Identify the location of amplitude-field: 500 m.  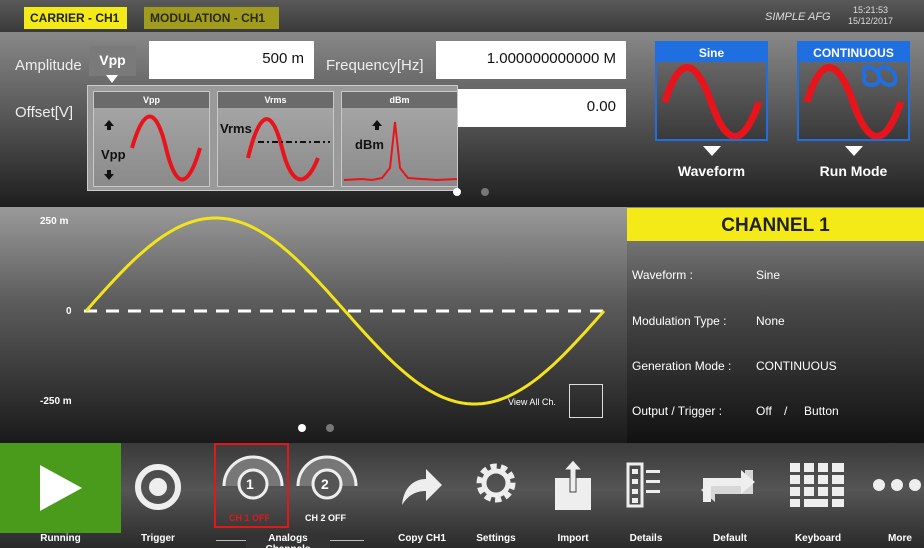
(231, 60).